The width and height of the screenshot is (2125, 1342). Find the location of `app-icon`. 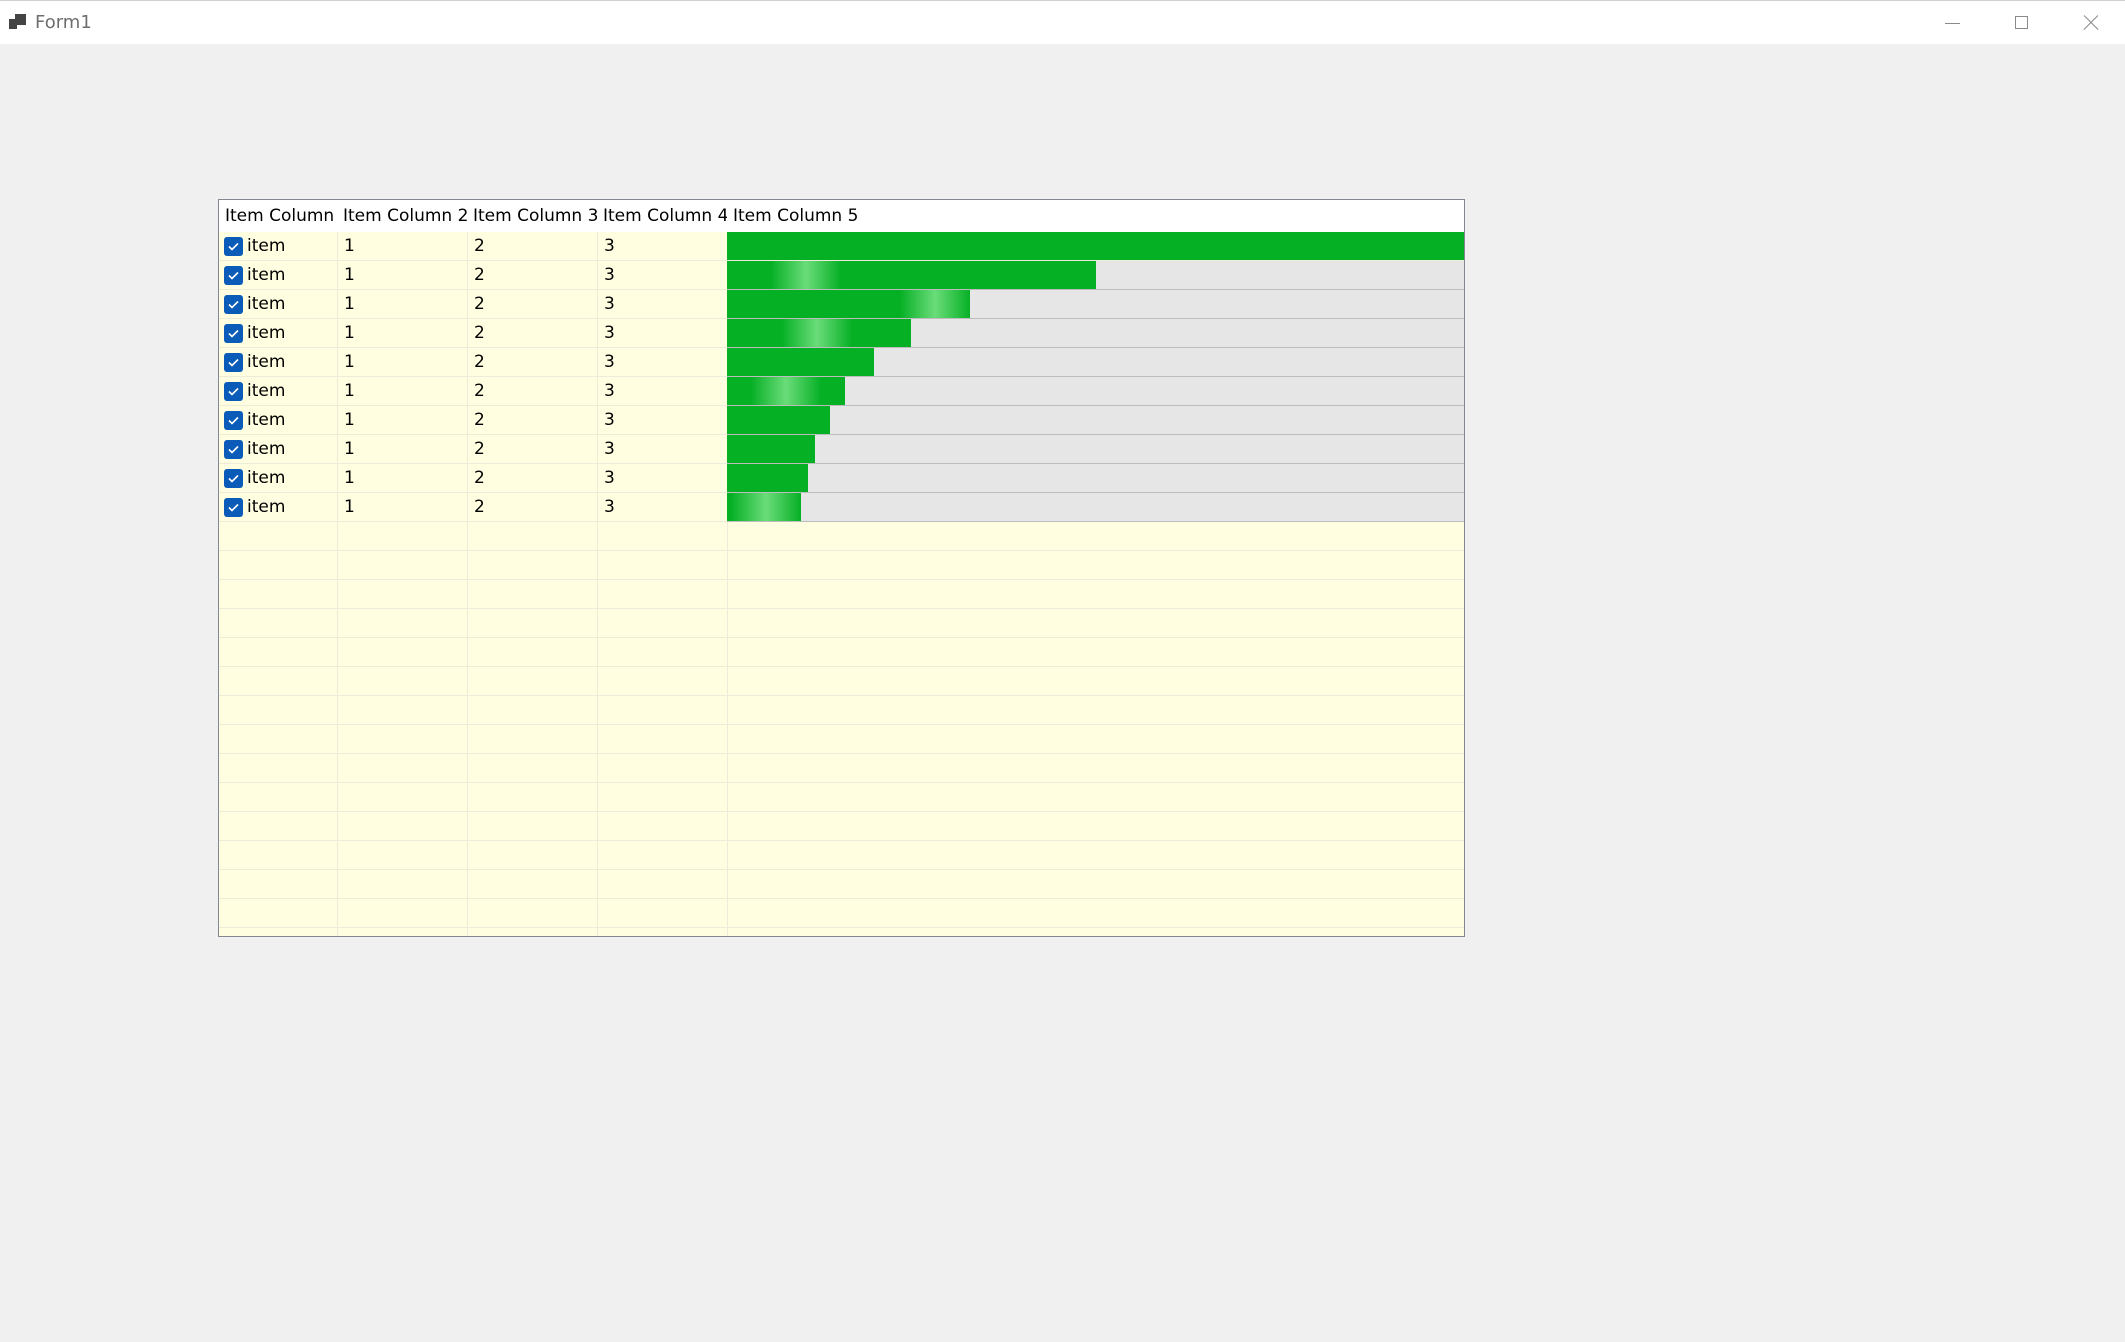

app-icon is located at coordinates (18, 22).